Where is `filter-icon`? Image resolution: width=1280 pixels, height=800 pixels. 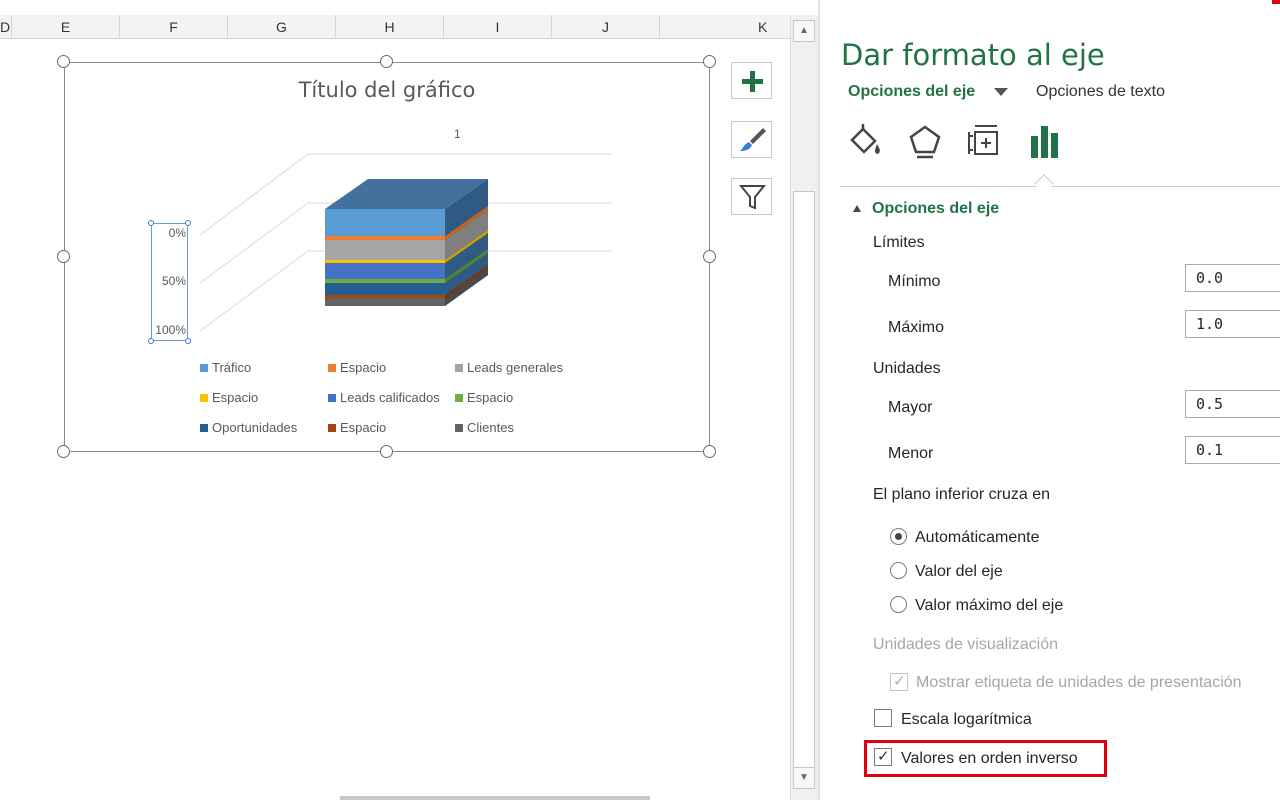 filter-icon is located at coordinates (752, 197).